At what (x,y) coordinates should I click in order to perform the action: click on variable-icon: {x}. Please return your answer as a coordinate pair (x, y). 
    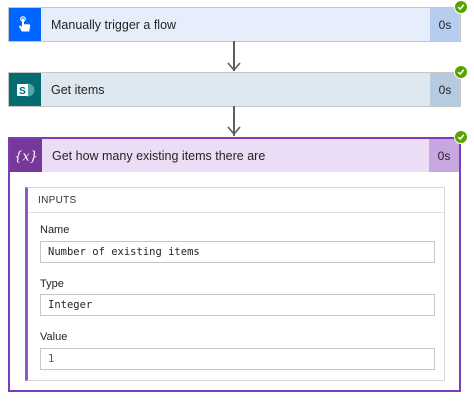
    Looking at the image, I should click on (26, 155).